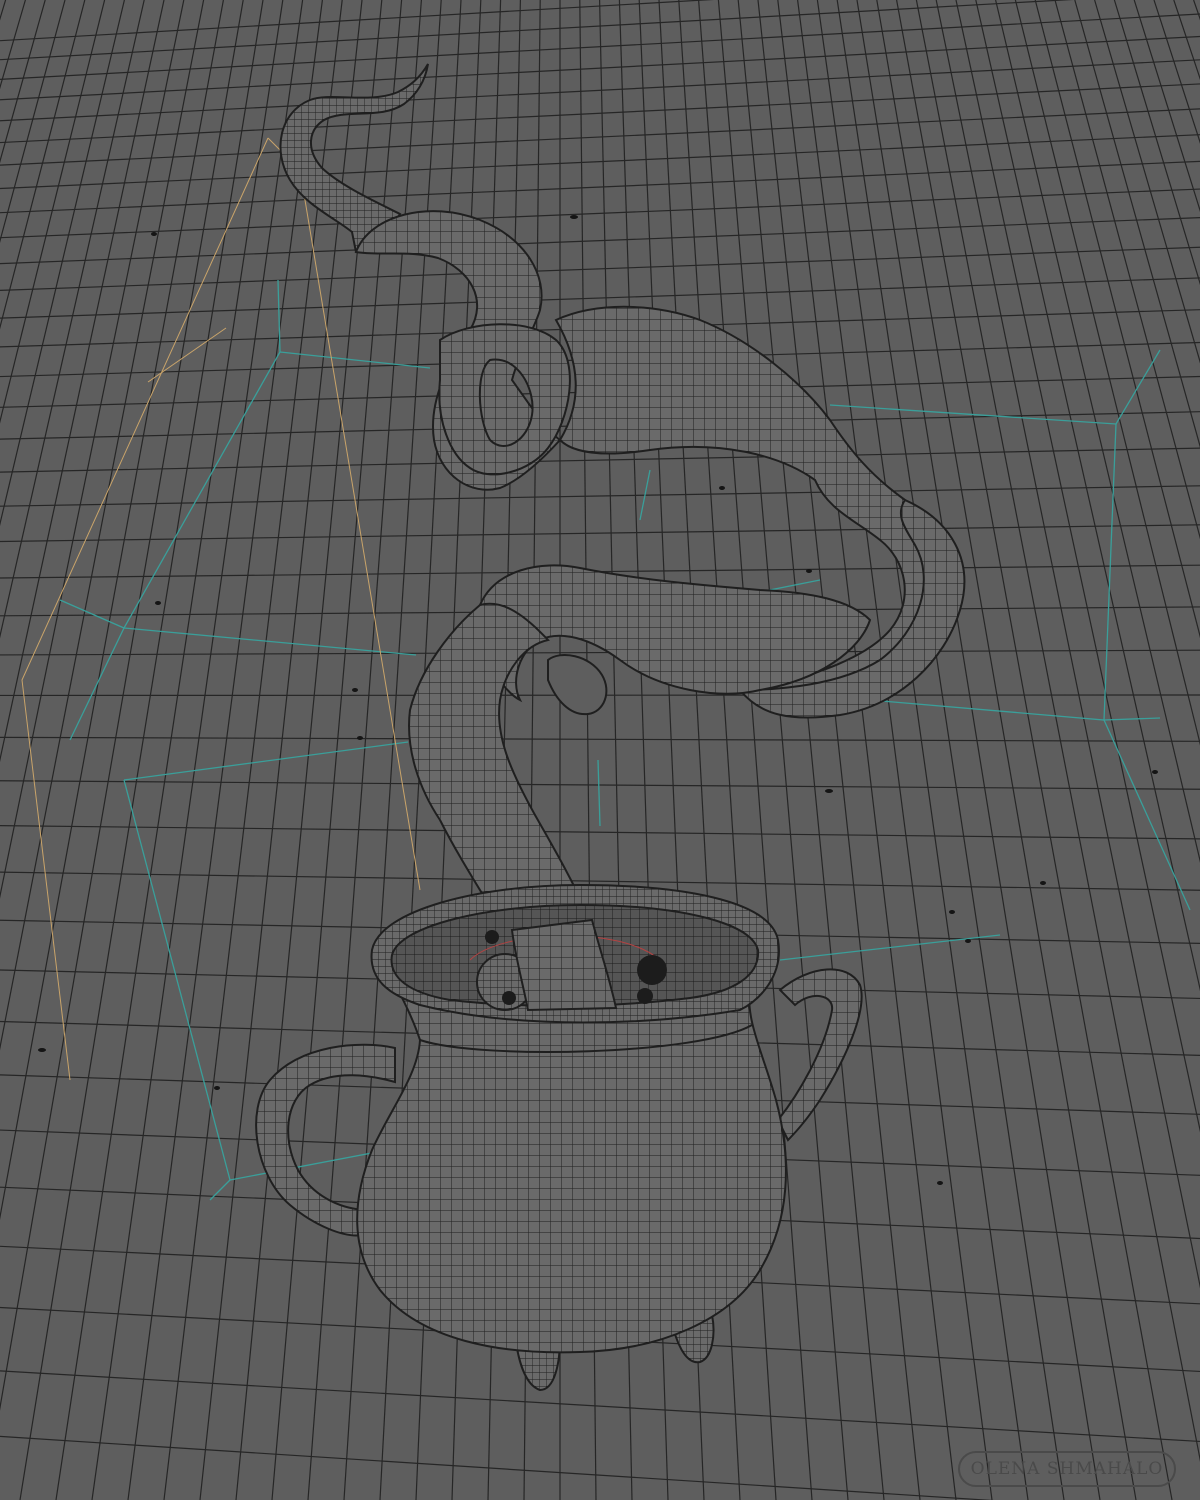  Describe the element at coordinates (819, 1055) in the screenshot. I see `cauldron-handle-right` at that location.